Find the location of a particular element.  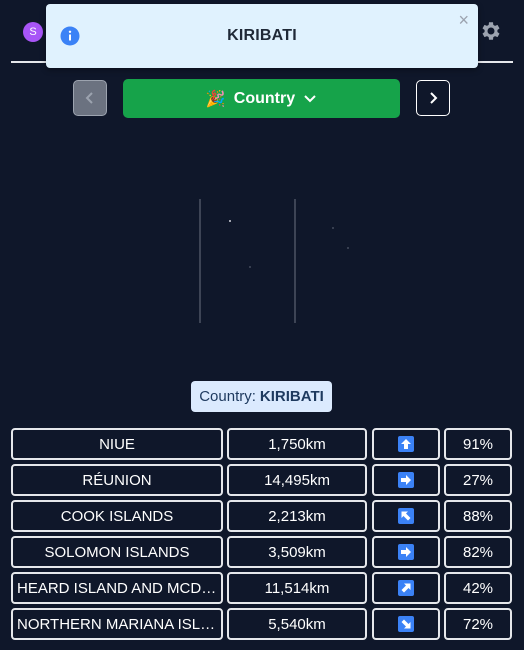

guess-country: NORTHERN MARIANA ISLANDS is located at coordinates (117, 624).